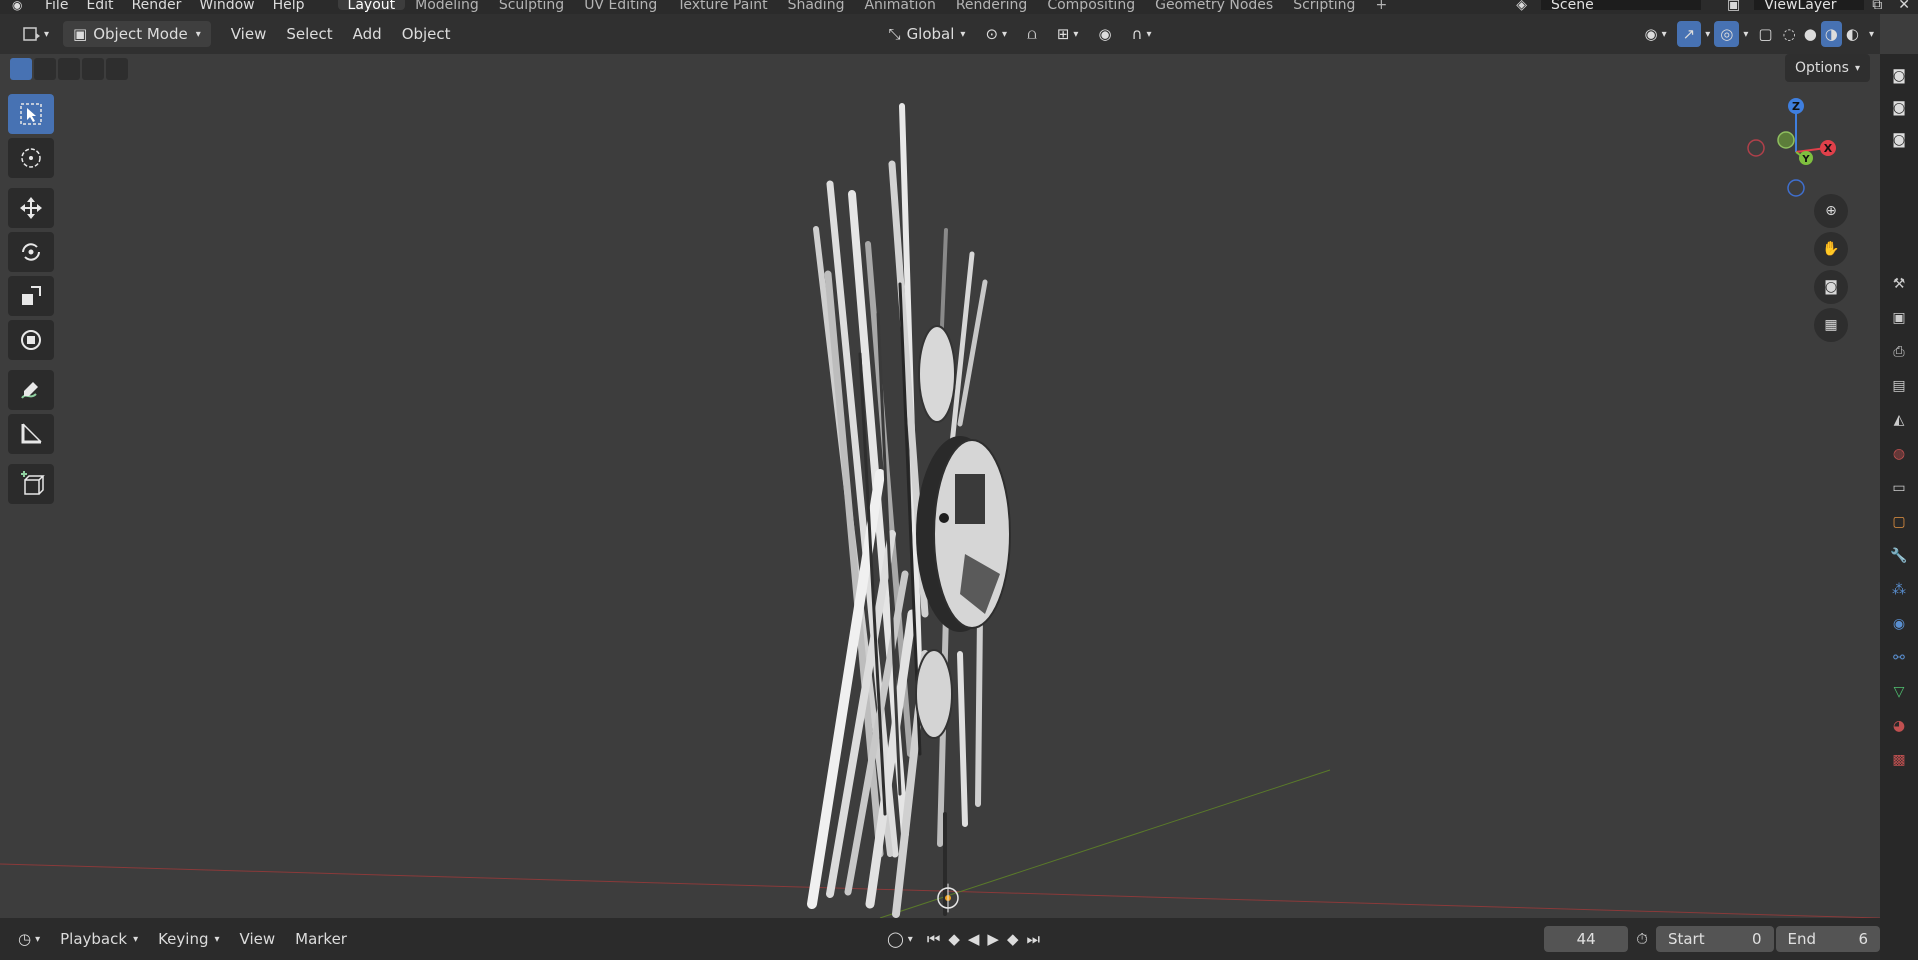  I want to click on current-frame-field: 44, so click(1586, 939).